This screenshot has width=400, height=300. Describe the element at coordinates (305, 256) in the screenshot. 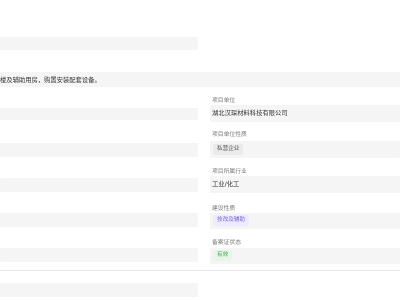

I see `filing-status-field` at that location.